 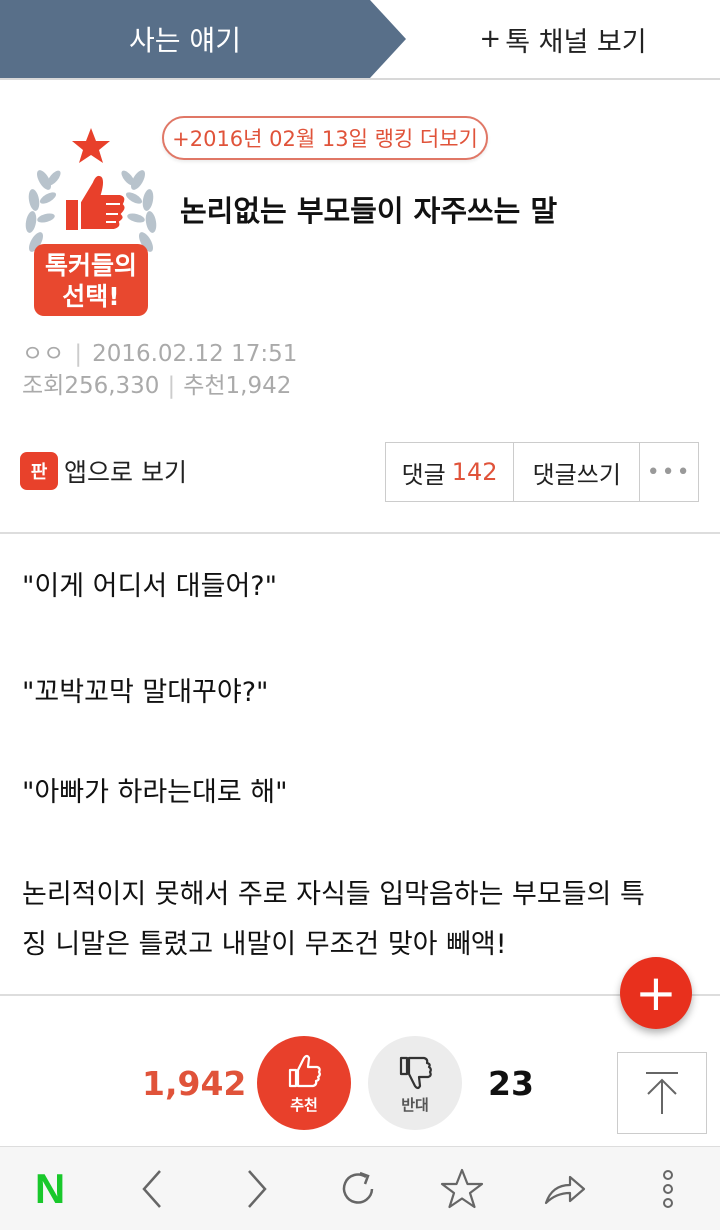 What do you see at coordinates (125, 472) in the screenshot?
I see `open-in-app-label: 앱으로 보기` at bounding box center [125, 472].